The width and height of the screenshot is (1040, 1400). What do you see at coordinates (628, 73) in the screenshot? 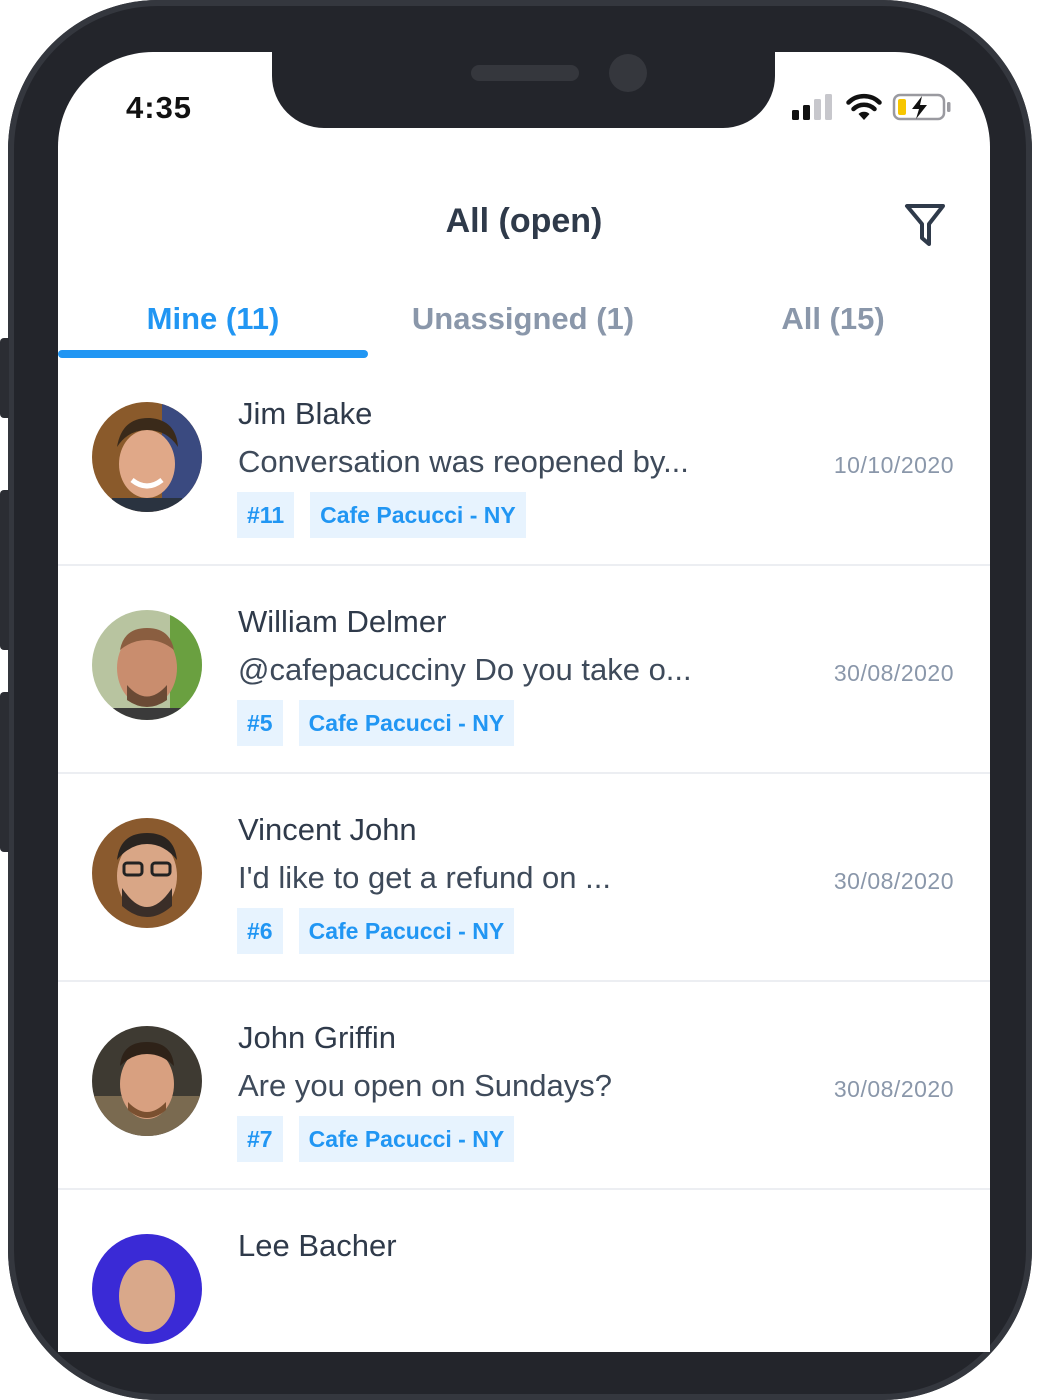
I see `front-camera` at bounding box center [628, 73].